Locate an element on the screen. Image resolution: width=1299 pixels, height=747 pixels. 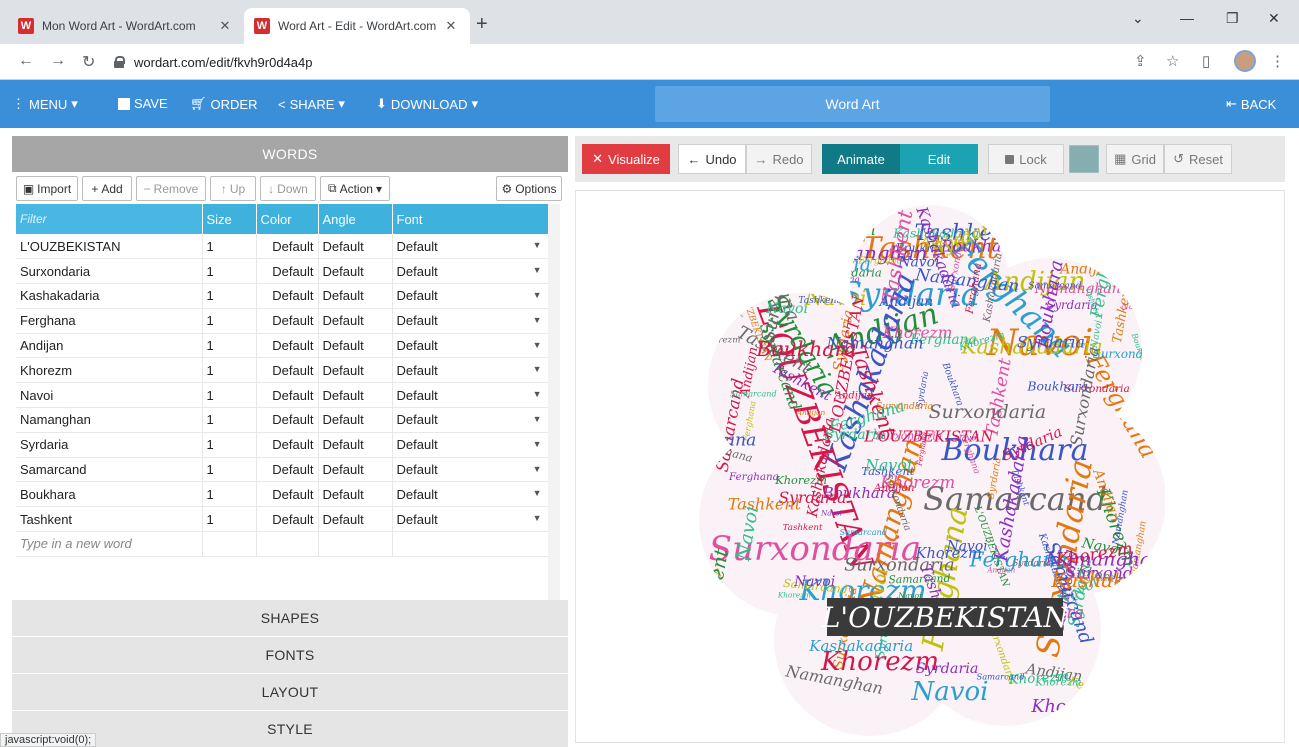
table-row: Andijan 1 Default Default Default ▼ is located at coordinates (282, 346).